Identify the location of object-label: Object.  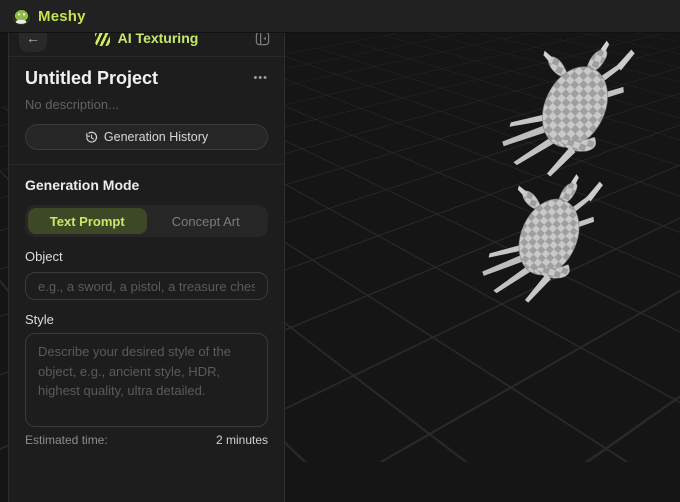
(146, 256).